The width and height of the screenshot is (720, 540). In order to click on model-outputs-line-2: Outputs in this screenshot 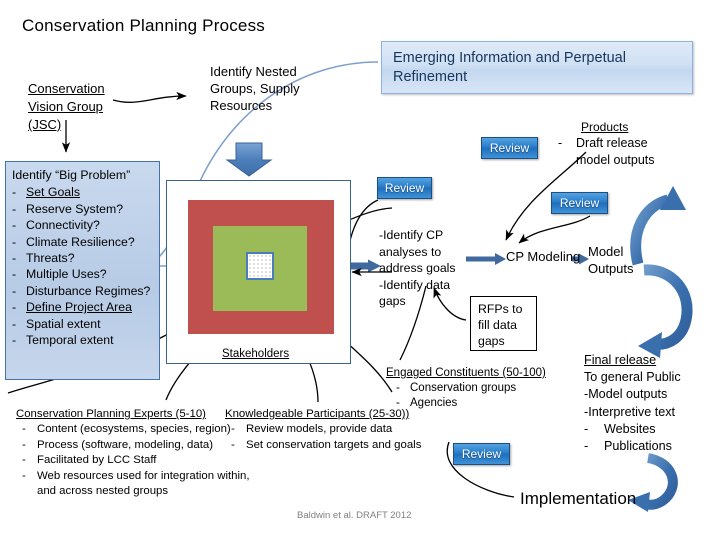, I will do `click(611, 268)`.